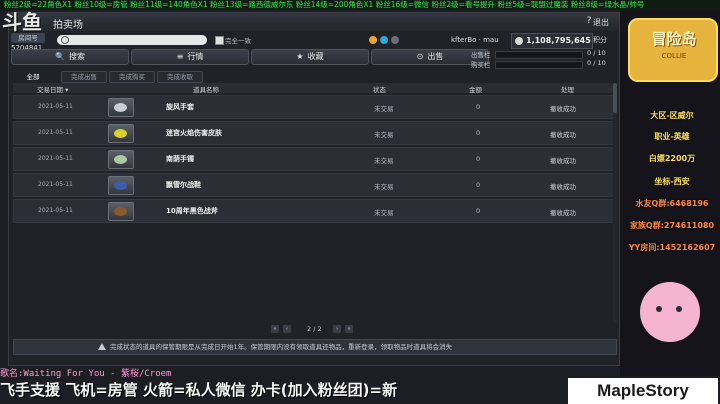 This screenshot has width=720, height=404. I want to click on exact-match-label: 完全一致, so click(238, 41).